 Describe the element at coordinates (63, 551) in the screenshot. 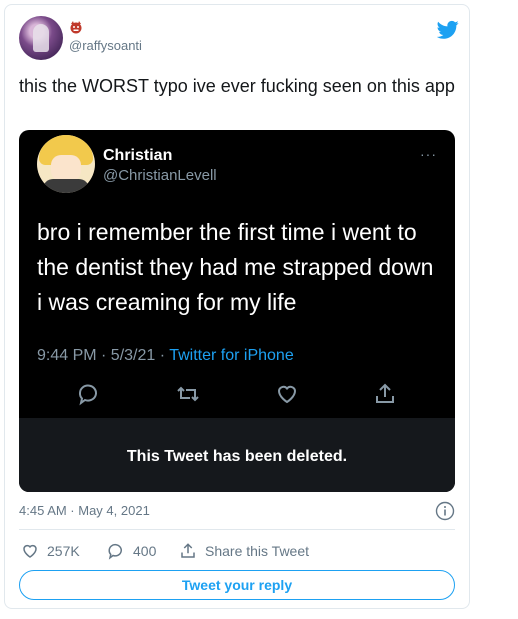

I see `like-count: 257K` at that location.